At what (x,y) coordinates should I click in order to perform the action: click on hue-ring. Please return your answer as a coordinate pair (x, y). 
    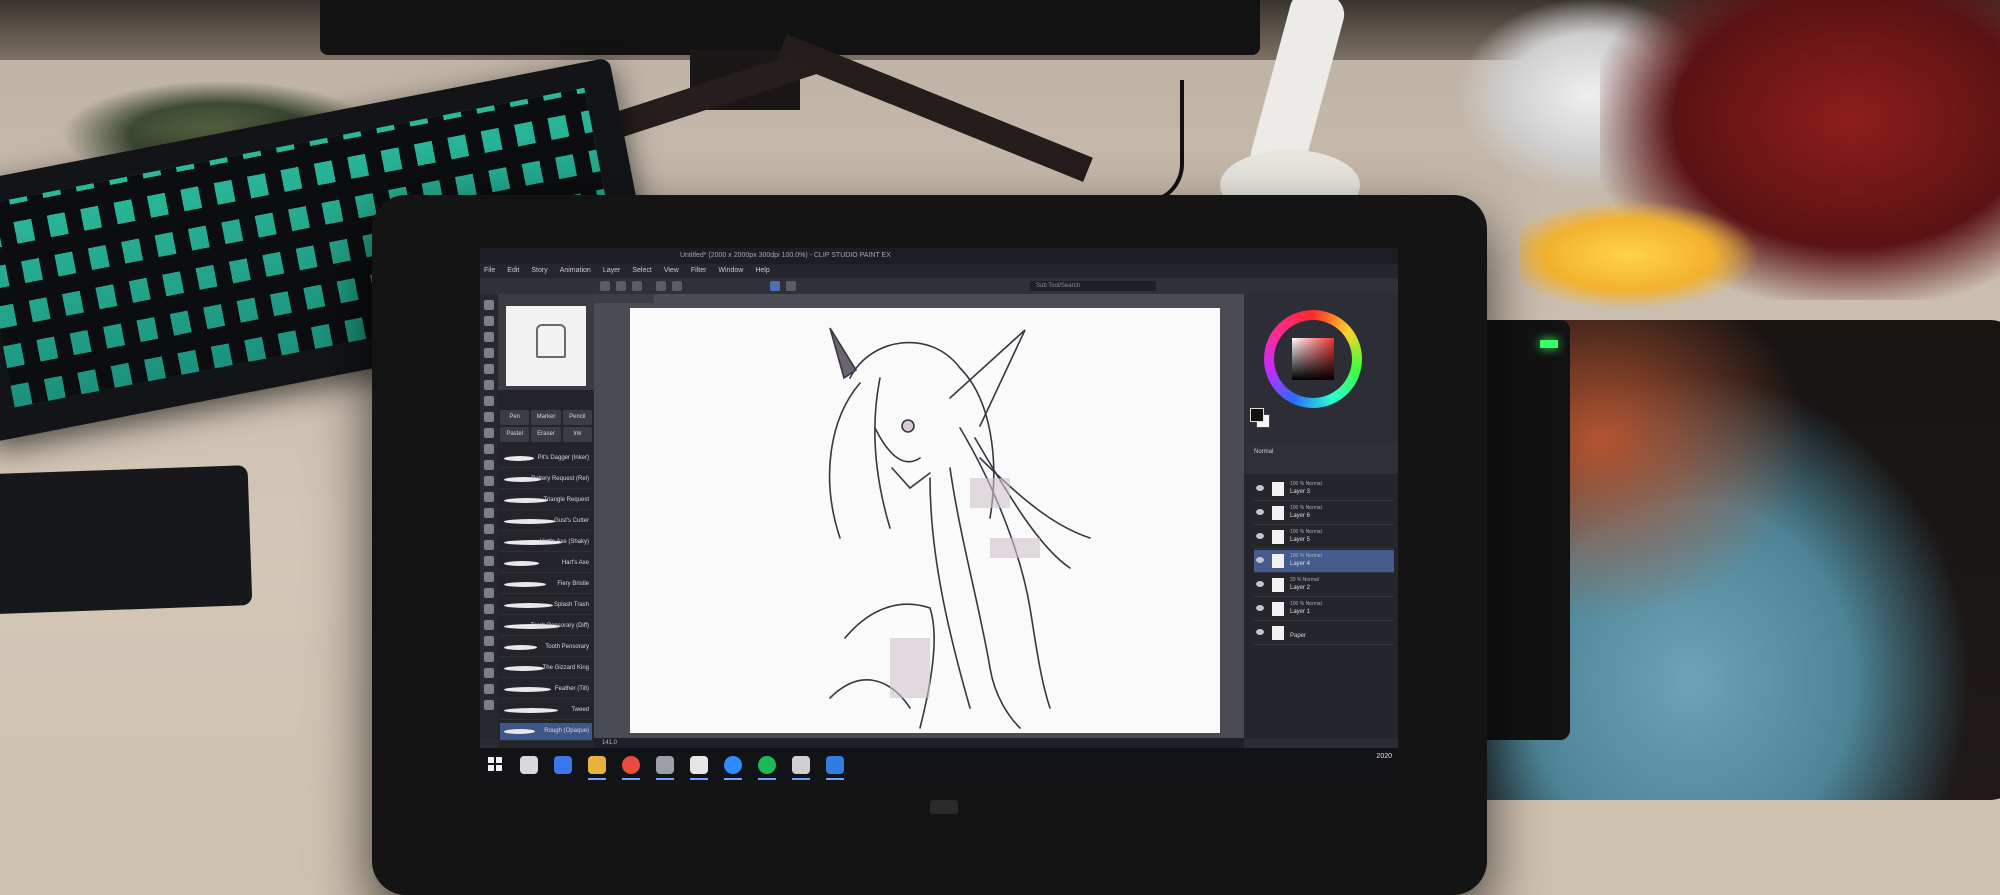
    Looking at the image, I should click on (1313, 359).